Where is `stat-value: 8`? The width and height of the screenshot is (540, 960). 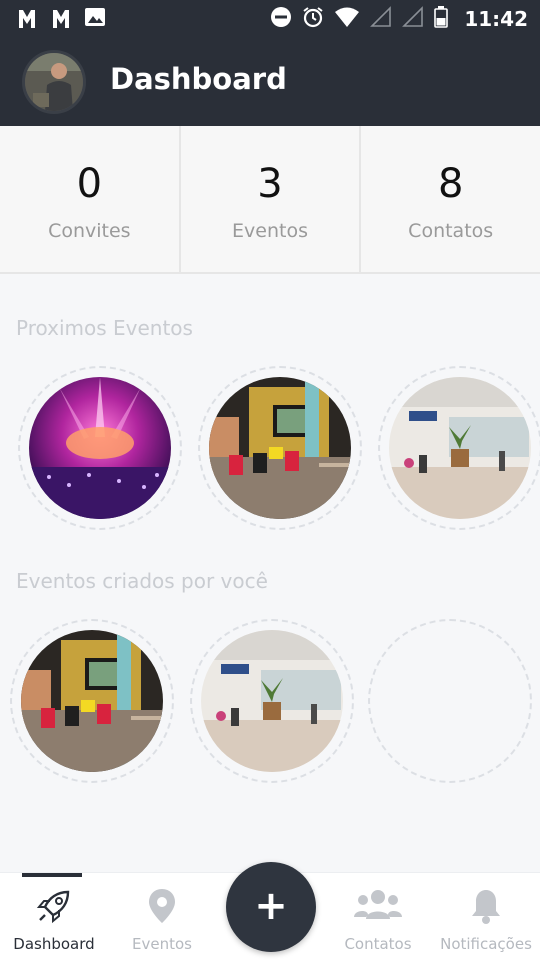 stat-value: 8 is located at coordinates (450, 184).